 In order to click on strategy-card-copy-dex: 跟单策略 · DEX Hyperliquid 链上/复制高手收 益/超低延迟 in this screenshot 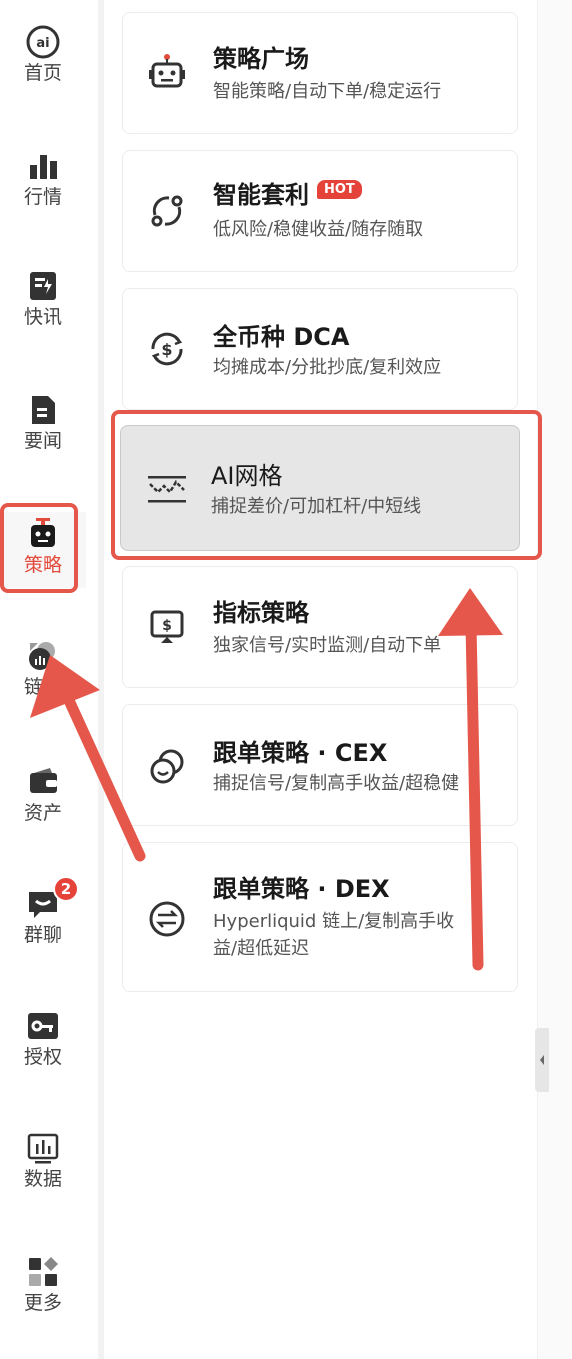, I will do `click(320, 917)`.